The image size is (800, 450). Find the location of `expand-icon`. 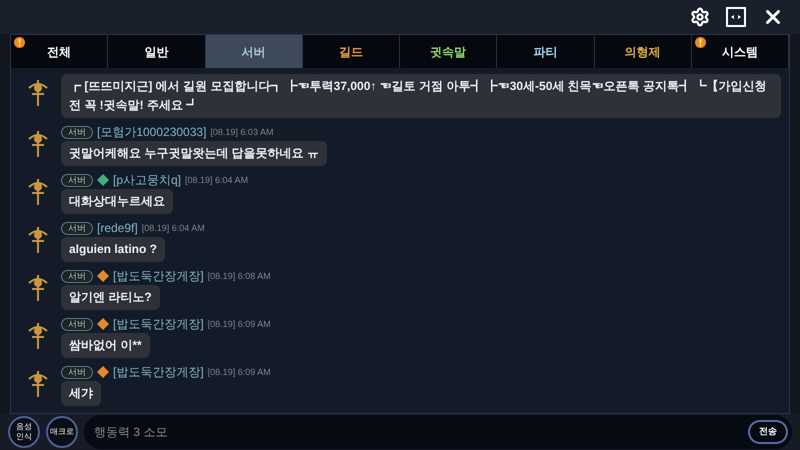

expand-icon is located at coordinates (736, 17).